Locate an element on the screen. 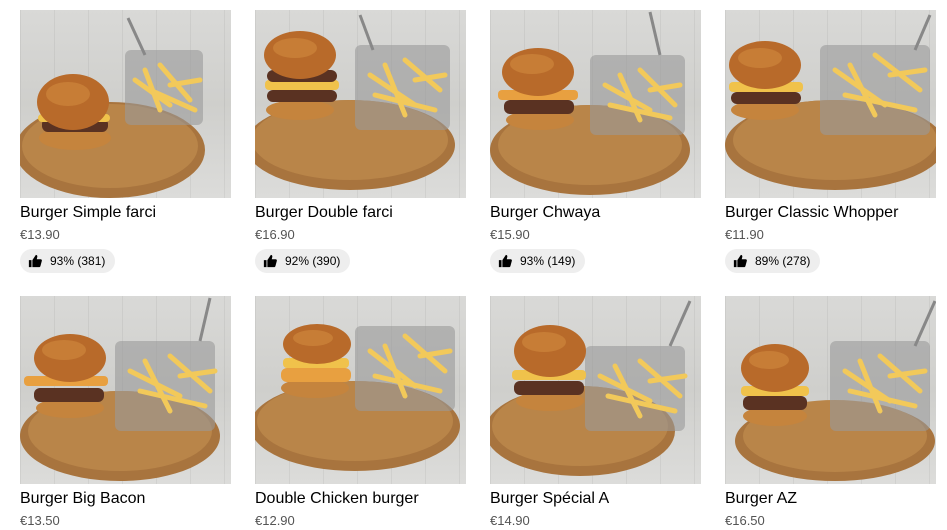 The image size is (947, 530). item-name: Burger Simple farci is located at coordinates (88, 212).